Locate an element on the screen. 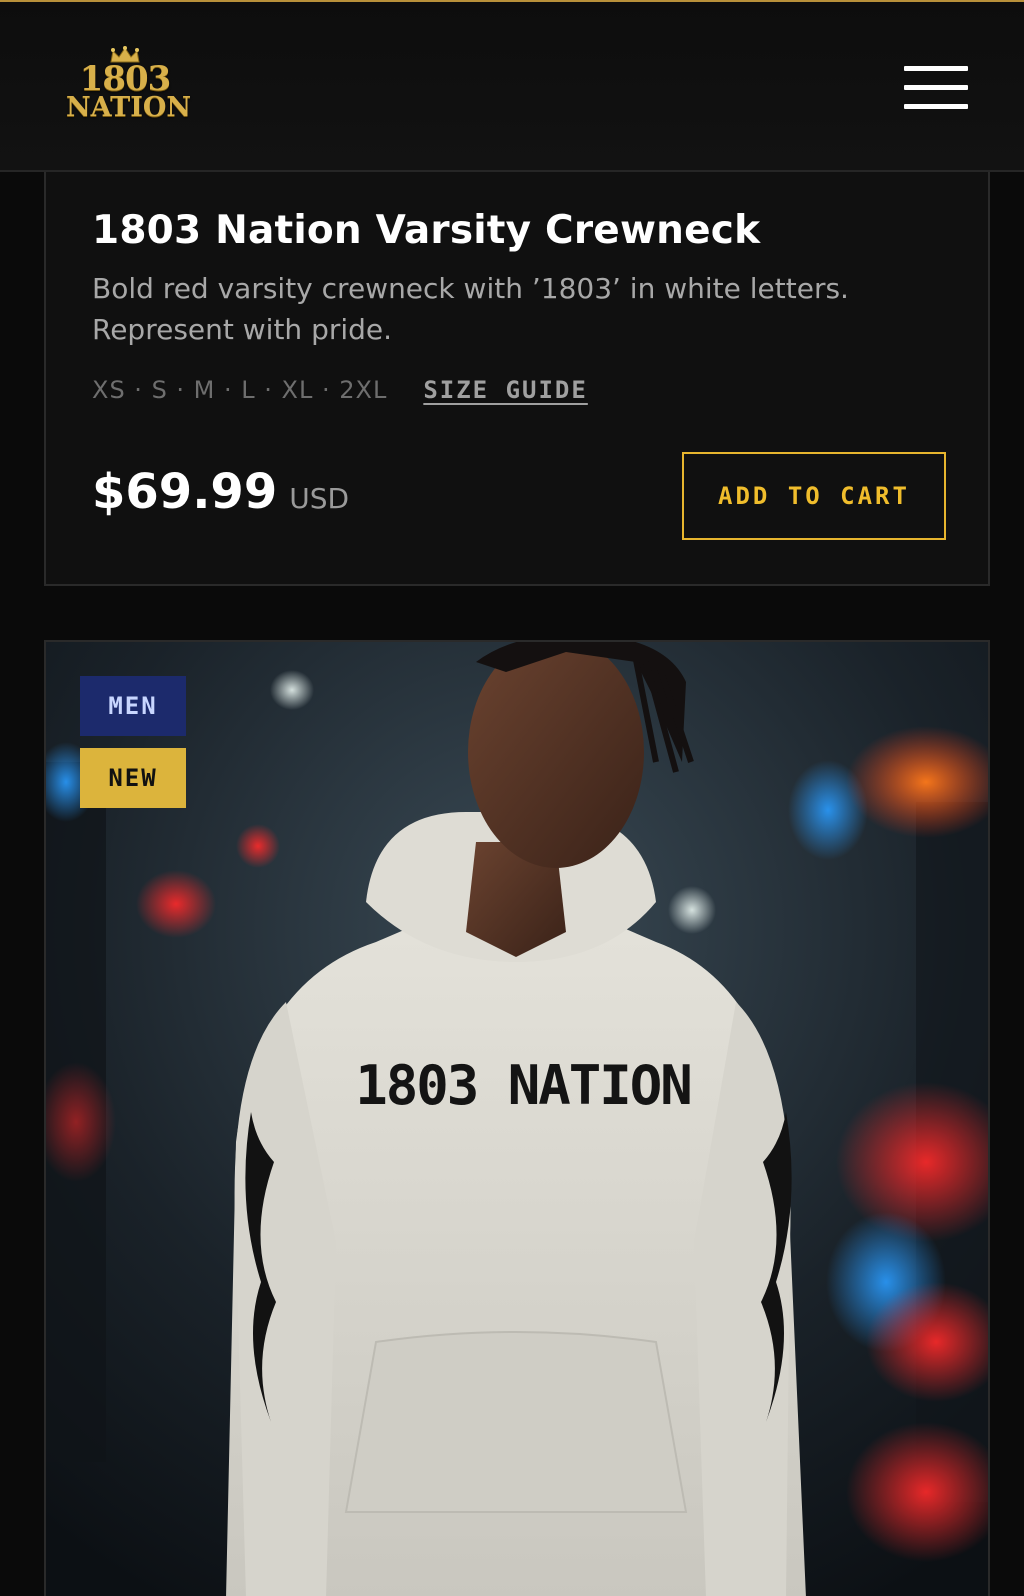  logo-text-line2: NATION is located at coordinates (129, 107).